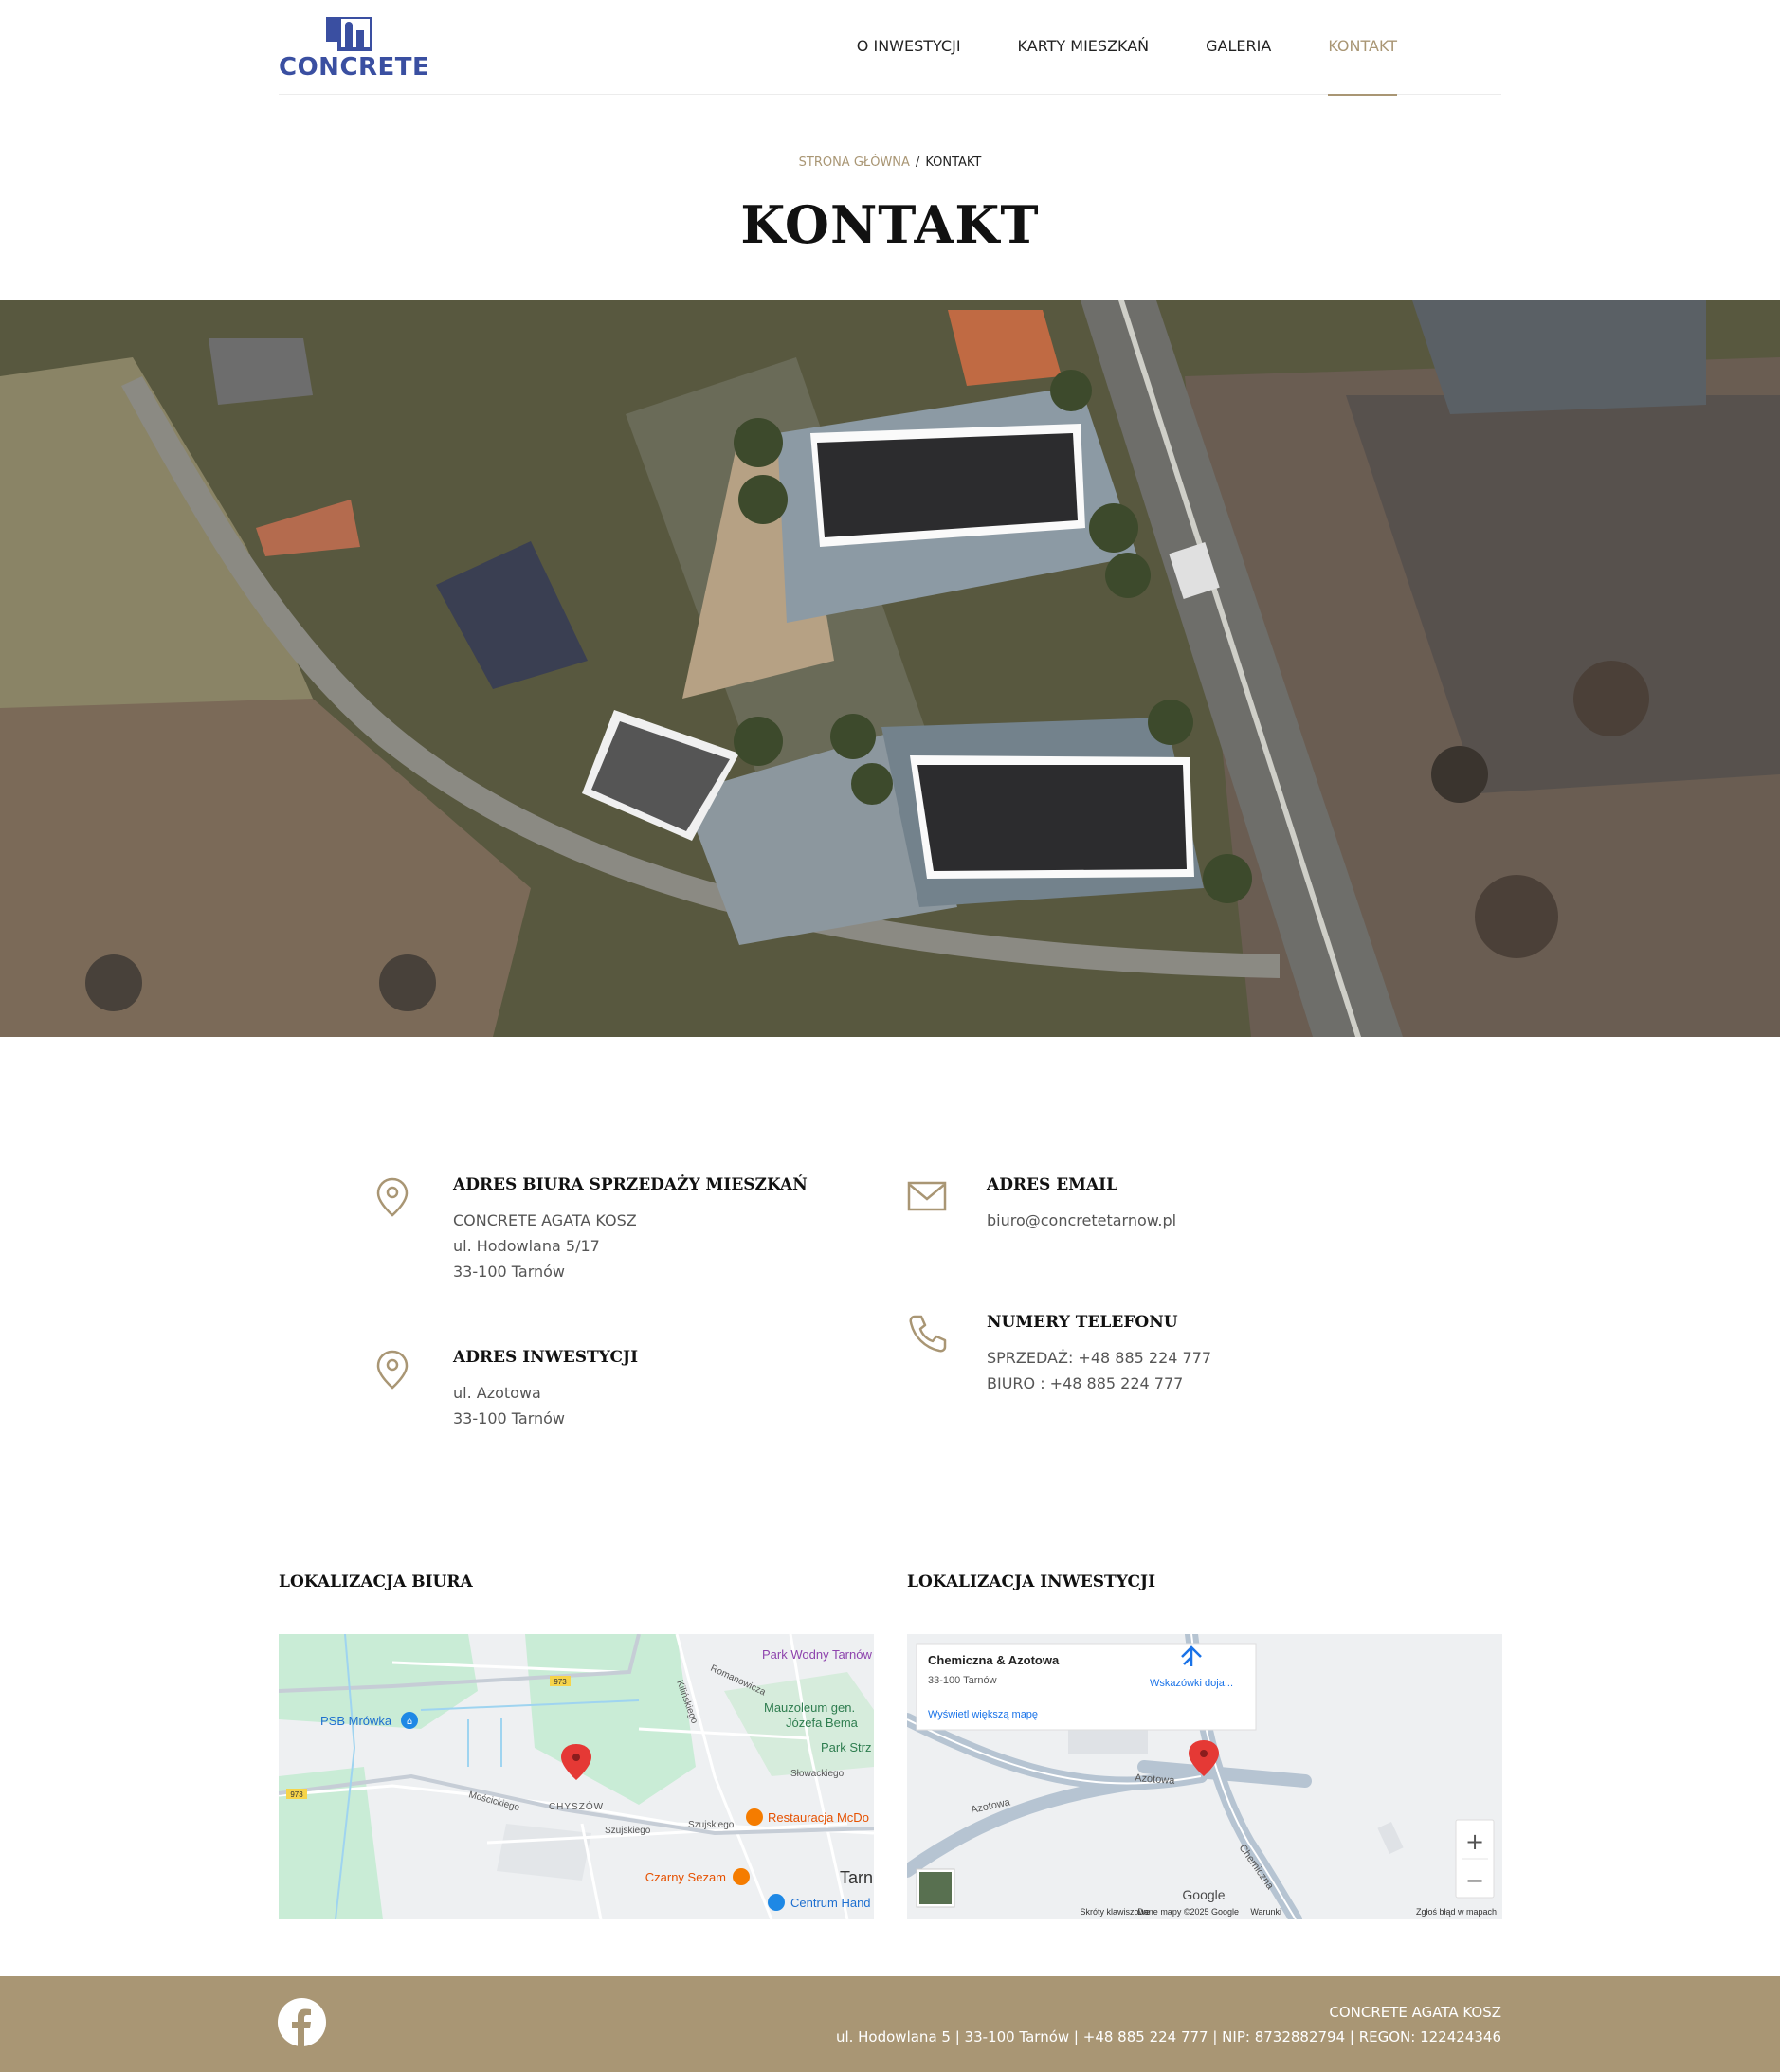 The width and height of the screenshot is (1780, 2072). I want to click on map-label-centrum: Centrum Hand, so click(830, 1903).